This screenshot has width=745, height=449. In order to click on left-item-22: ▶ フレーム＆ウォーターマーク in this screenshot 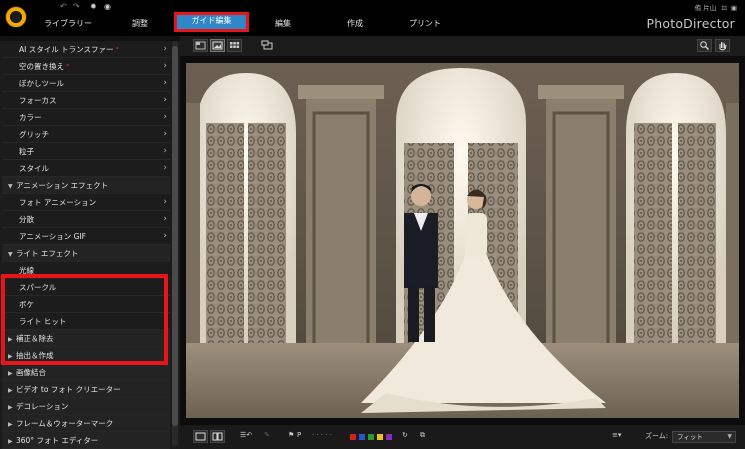, I will do `click(86, 423)`.